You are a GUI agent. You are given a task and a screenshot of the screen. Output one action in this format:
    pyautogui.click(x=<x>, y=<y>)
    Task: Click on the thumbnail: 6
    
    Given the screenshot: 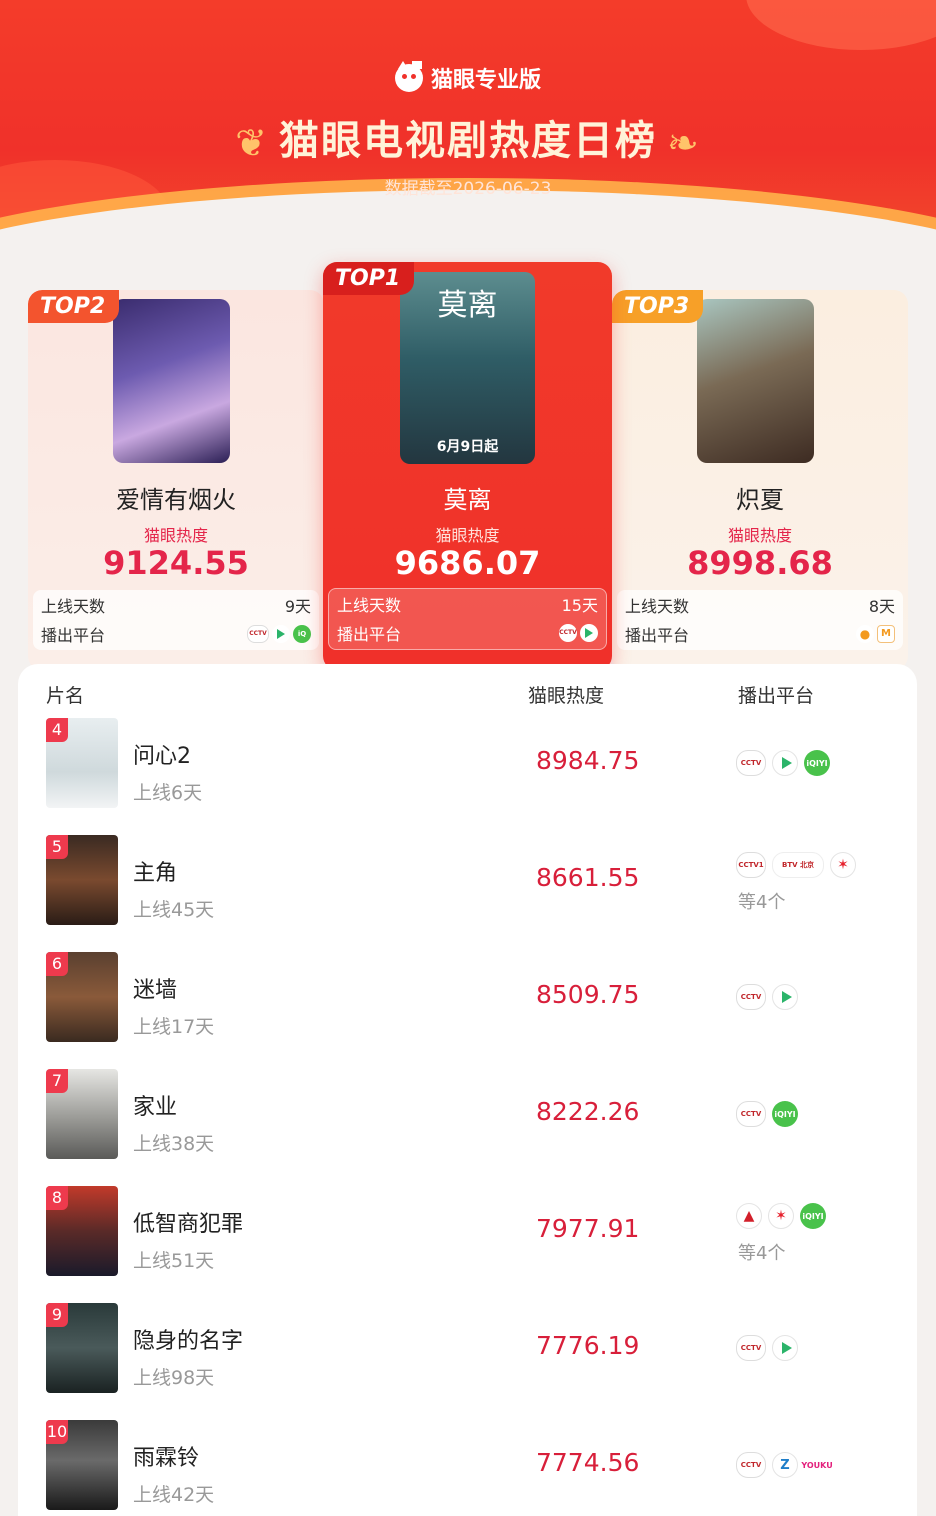 What is the action you would take?
    pyautogui.click(x=82, y=997)
    